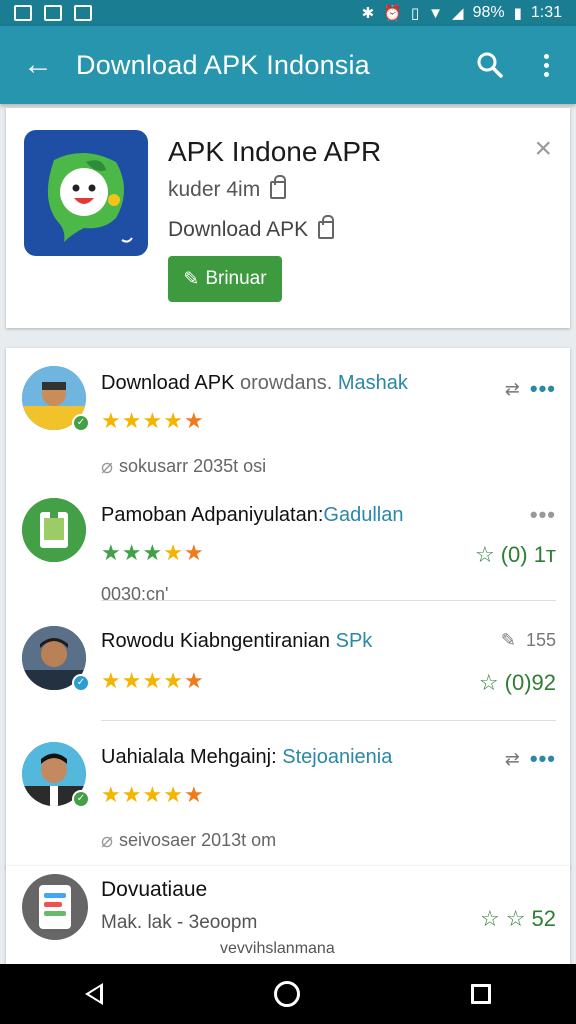 The width and height of the screenshot is (576, 1024). Describe the element at coordinates (179, 922) in the screenshot. I see `item-subtitle: Mak. lak - 3eoopm` at that location.